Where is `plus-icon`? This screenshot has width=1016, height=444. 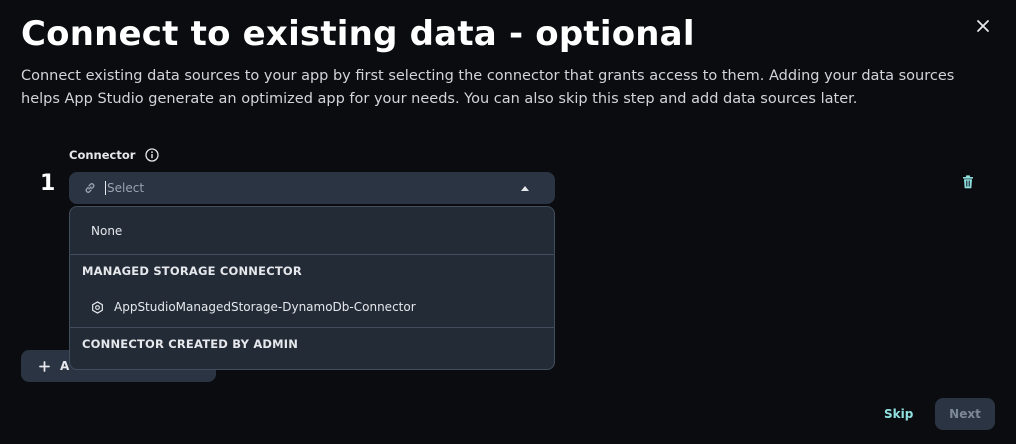 plus-icon is located at coordinates (44, 366).